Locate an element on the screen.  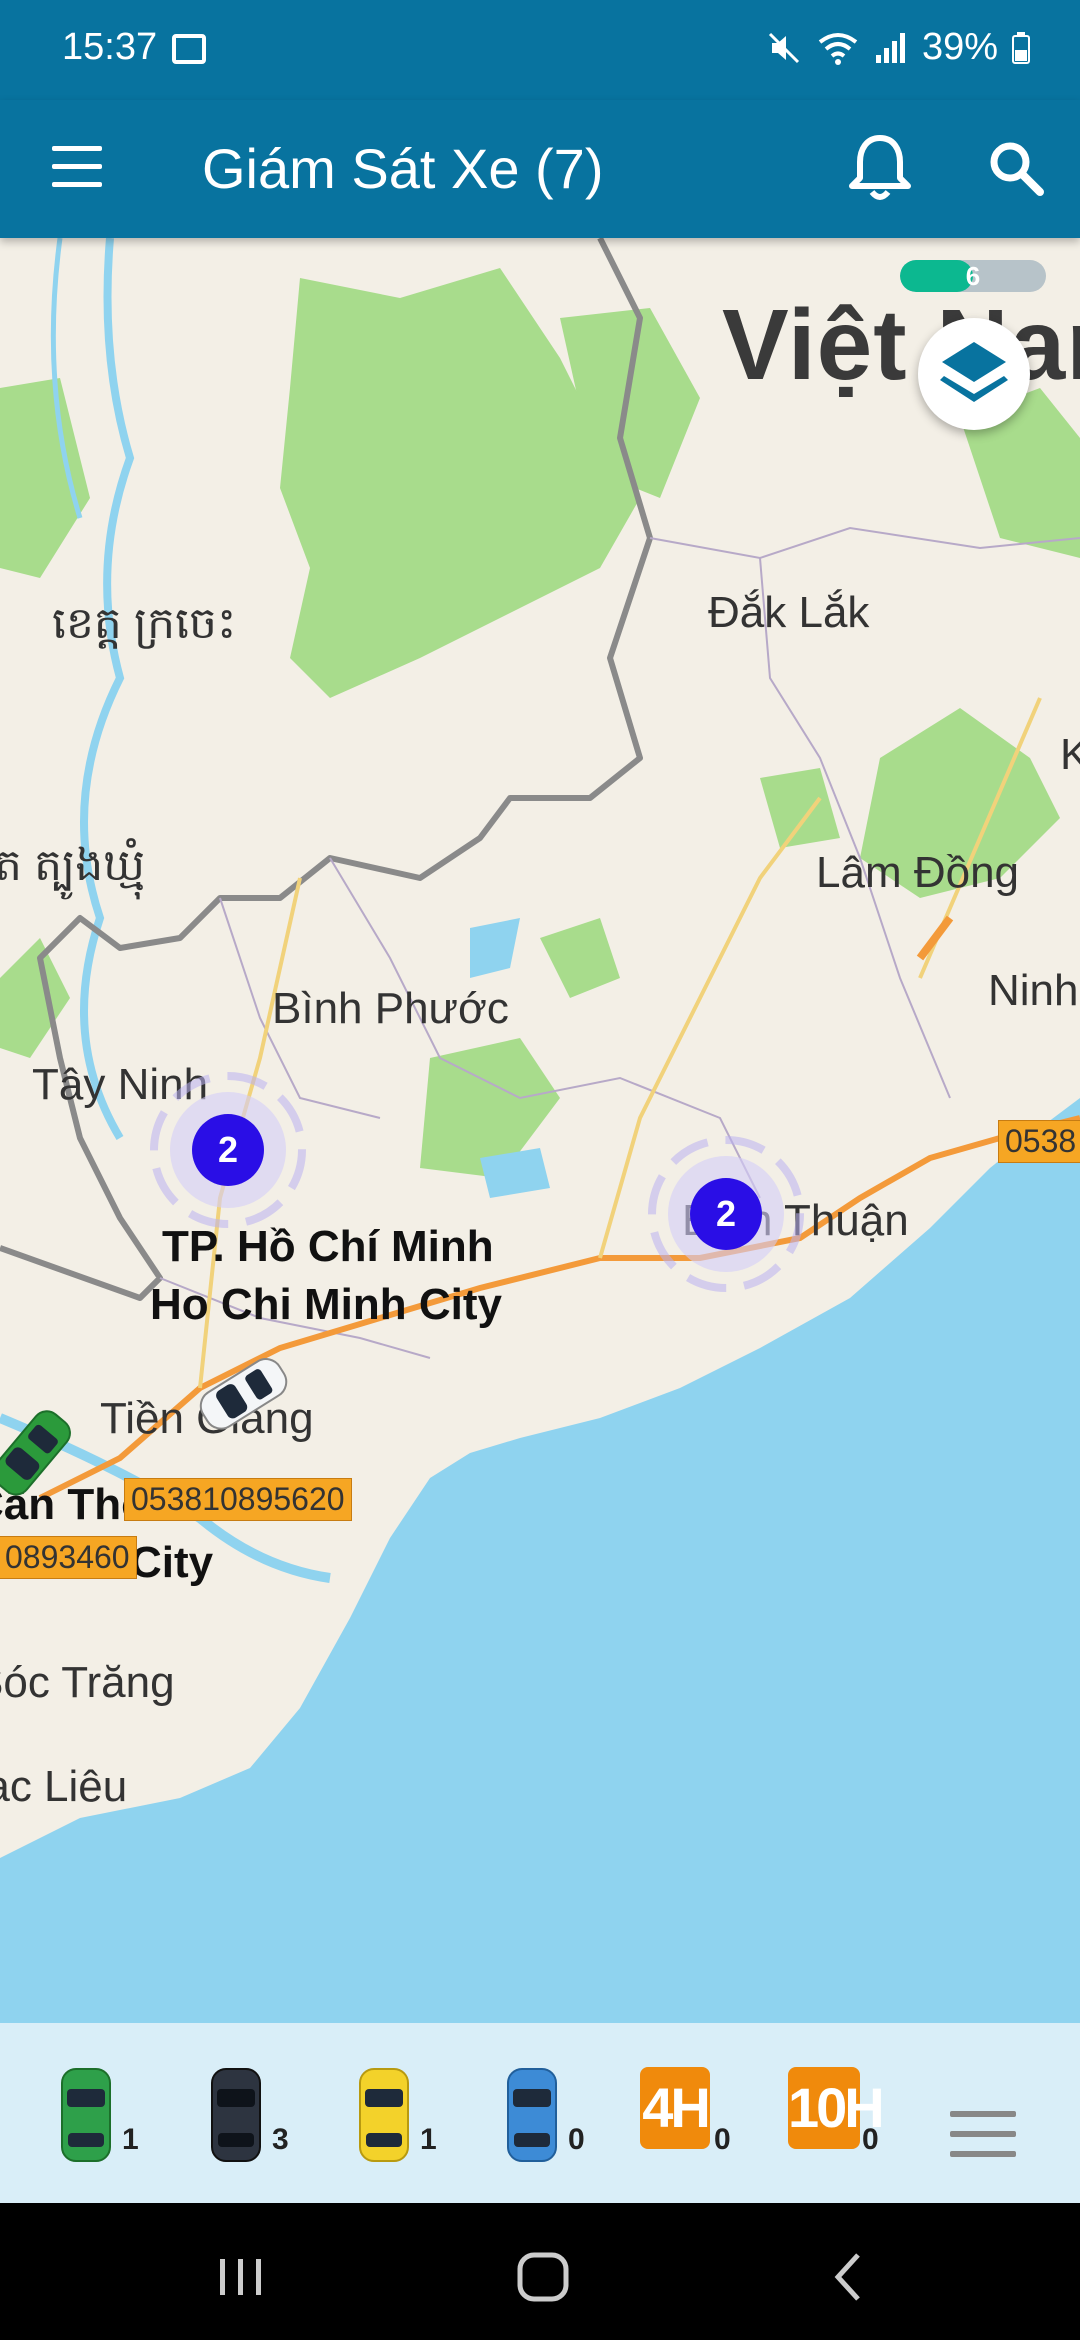
map-label-city: City is located at coordinates (172, 1562).